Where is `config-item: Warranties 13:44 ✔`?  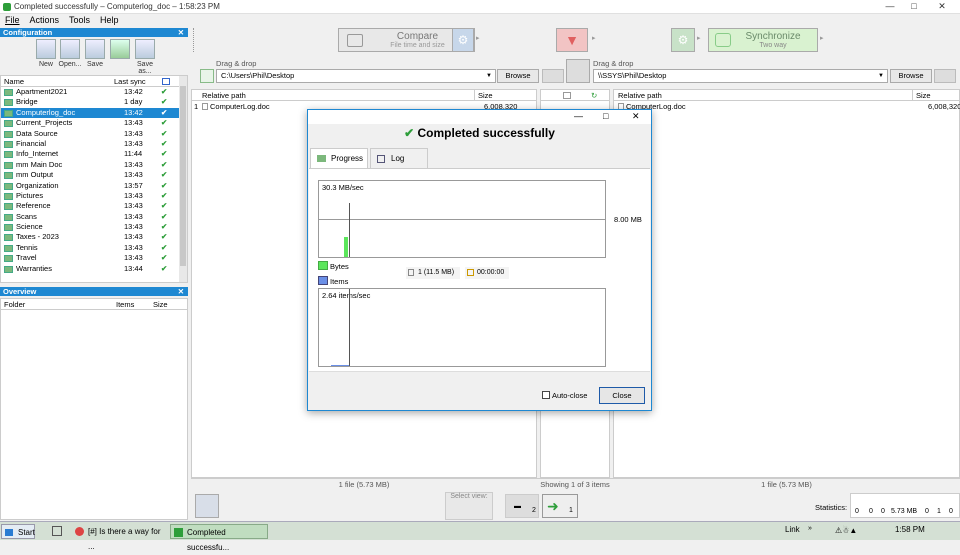 config-item: Warranties 13:44 ✔ is located at coordinates (94, 269).